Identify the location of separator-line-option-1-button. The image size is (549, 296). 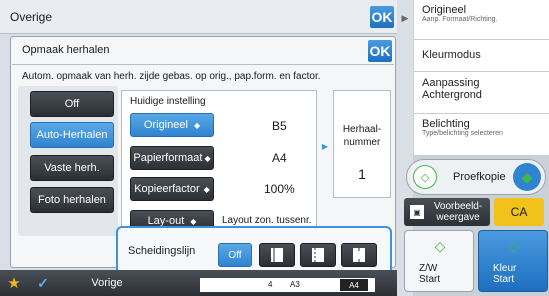
(277, 255).